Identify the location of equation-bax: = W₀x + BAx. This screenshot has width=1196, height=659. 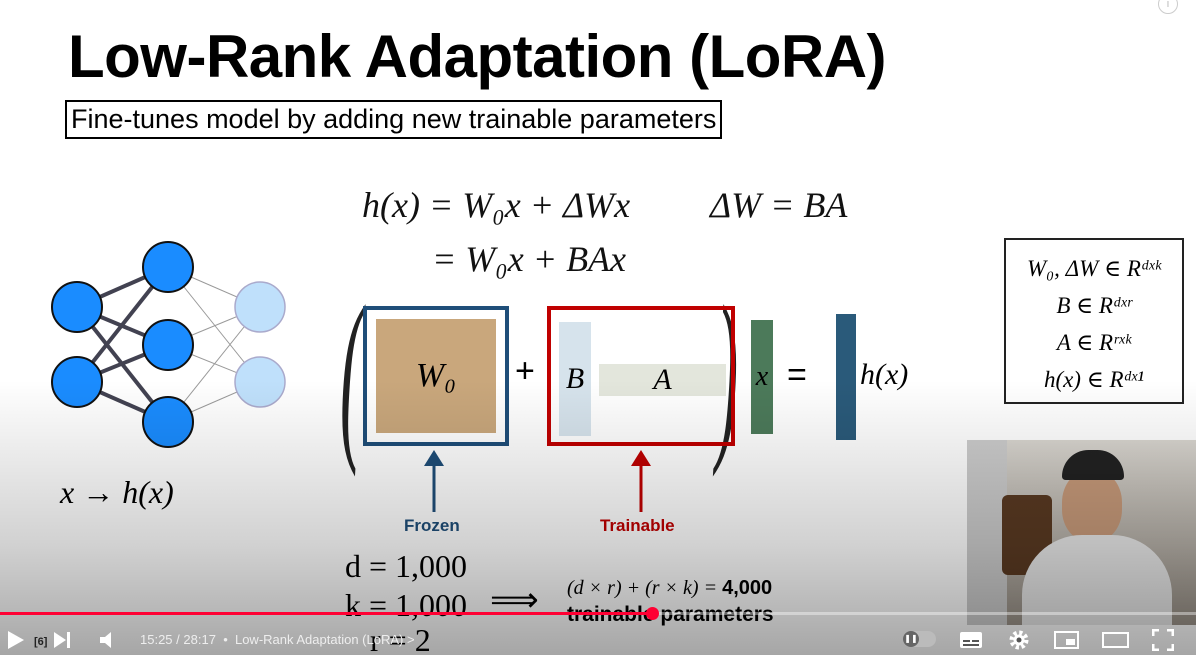
(529, 259).